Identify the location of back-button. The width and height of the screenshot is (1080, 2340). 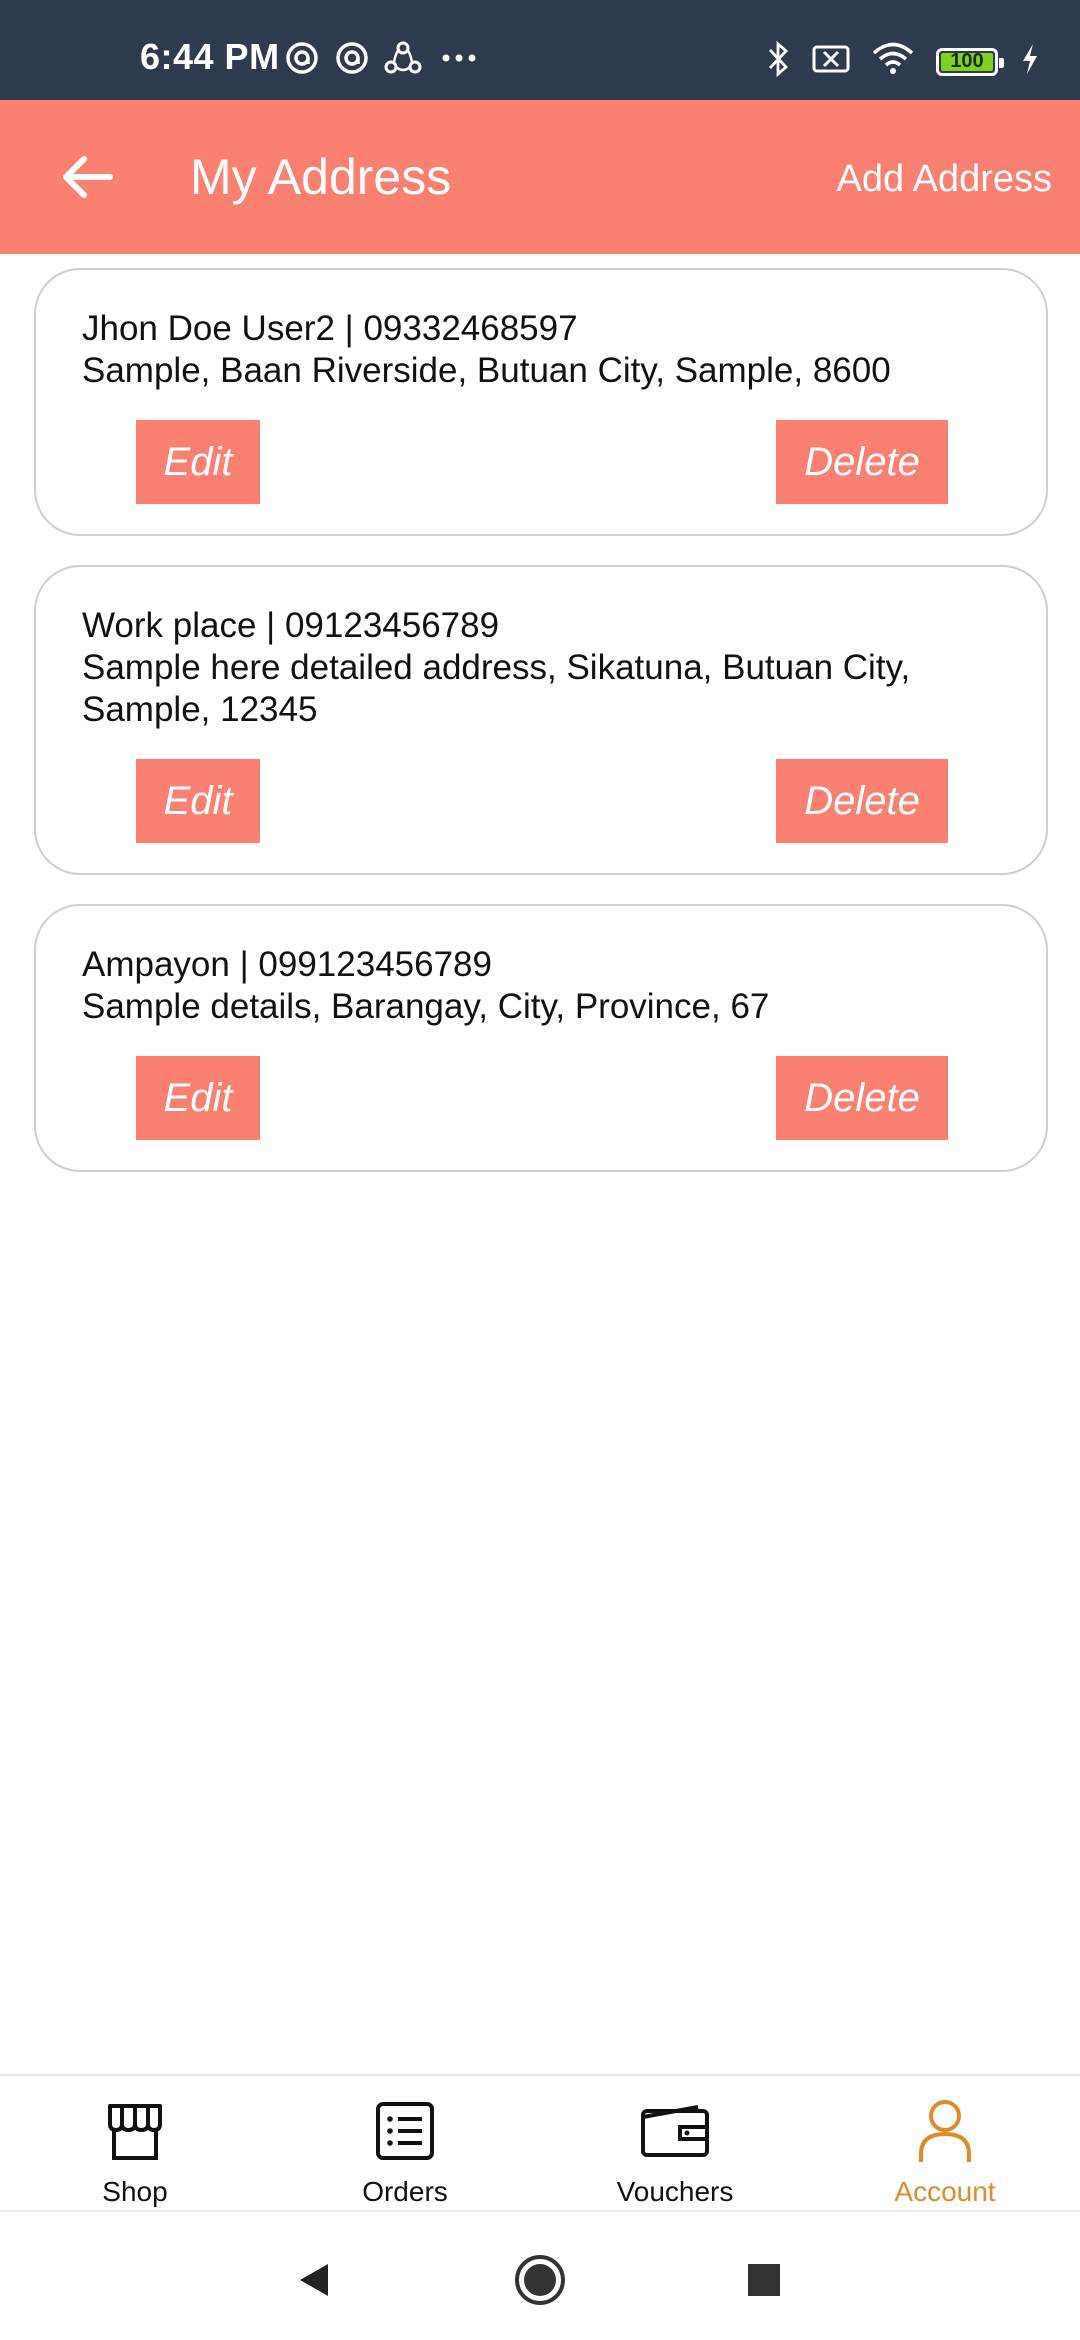
(87, 179).